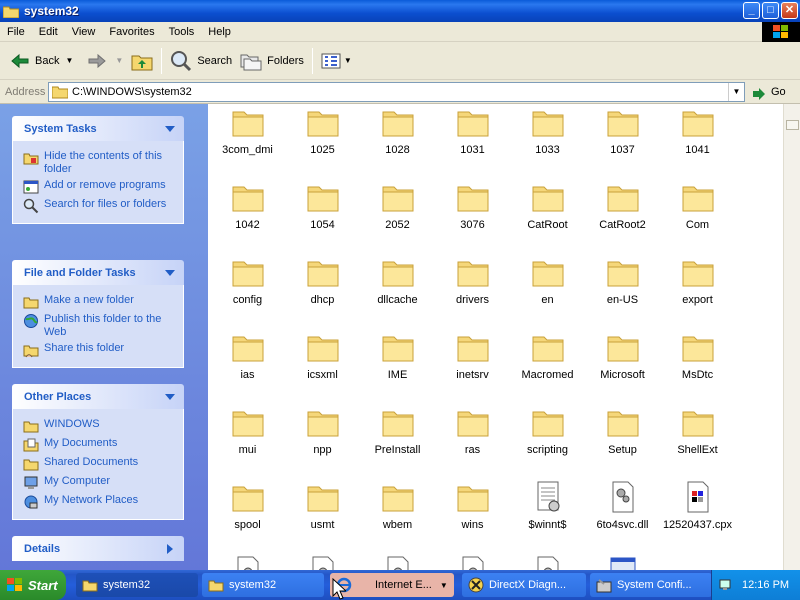  Describe the element at coordinates (137, 585) in the screenshot. I see `taskbar-item-system32-active: system32` at that location.